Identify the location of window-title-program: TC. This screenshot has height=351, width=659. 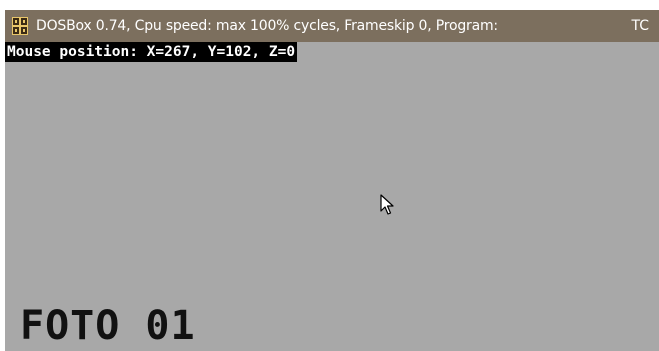
(640, 26).